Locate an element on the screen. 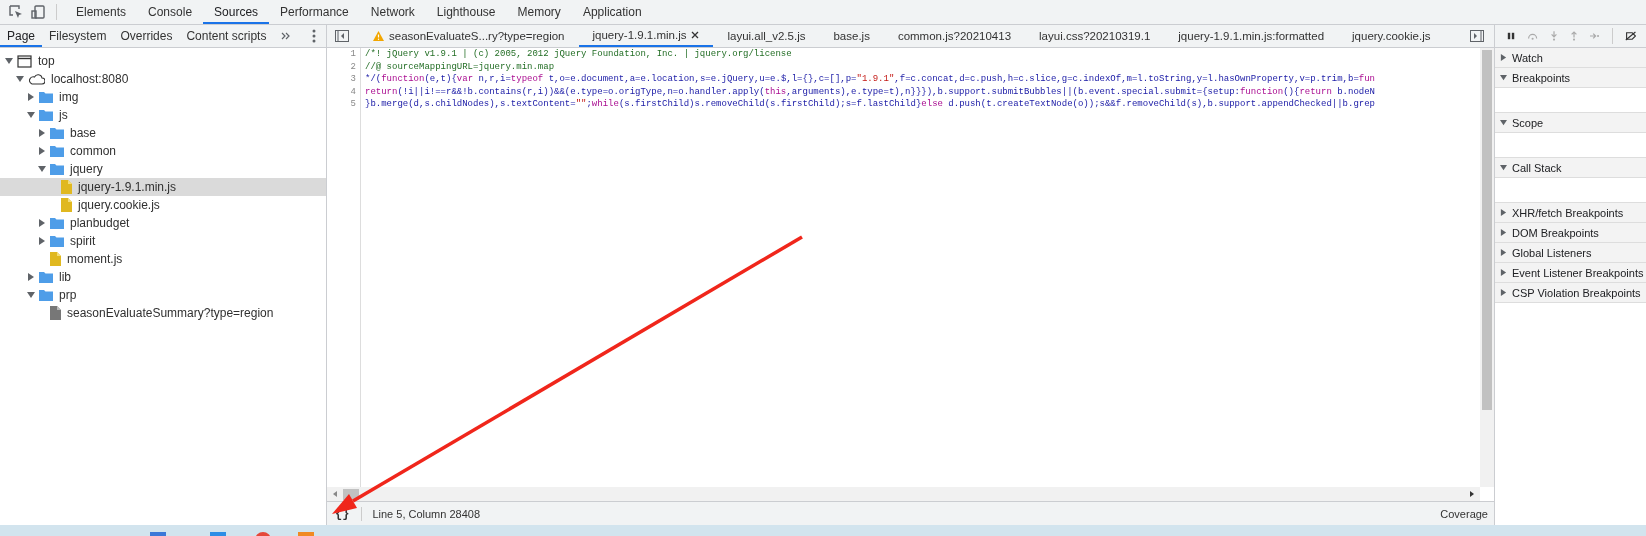 Image resolution: width=1646 pixels, height=536 pixels. file-tab: common.js?20210413 is located at coordinates (954, 36).